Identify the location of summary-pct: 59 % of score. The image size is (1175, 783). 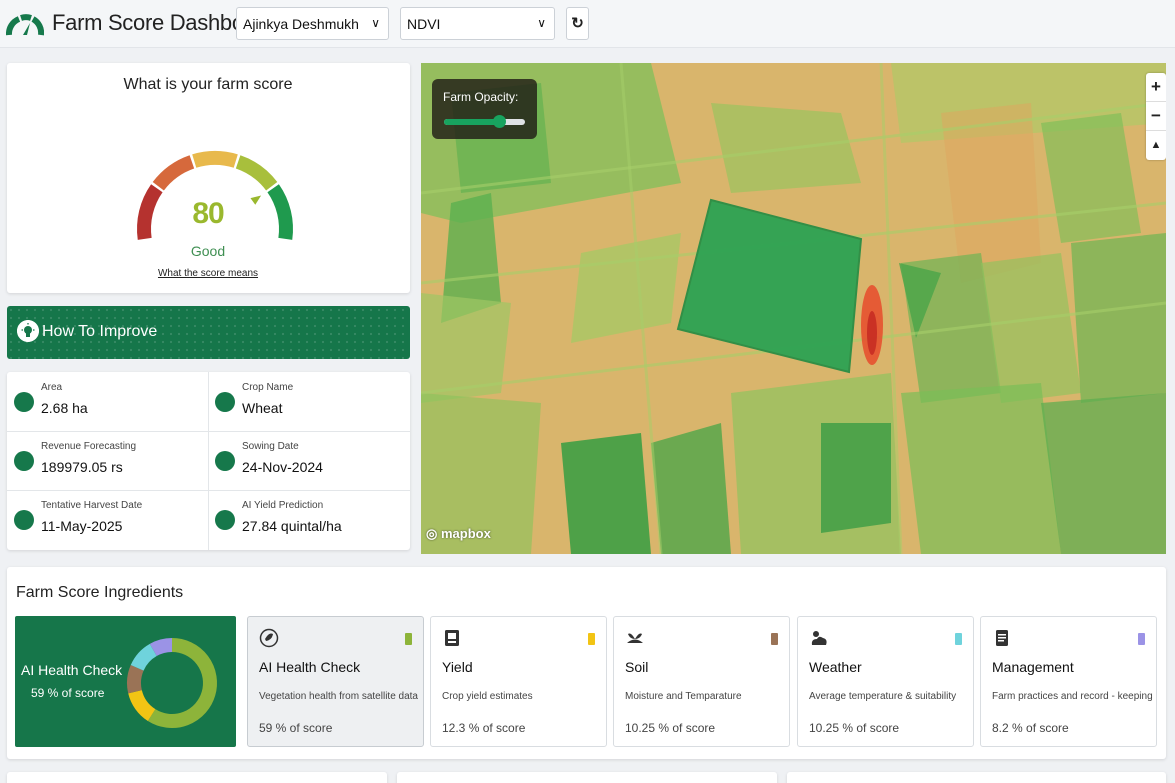
(68, 693).